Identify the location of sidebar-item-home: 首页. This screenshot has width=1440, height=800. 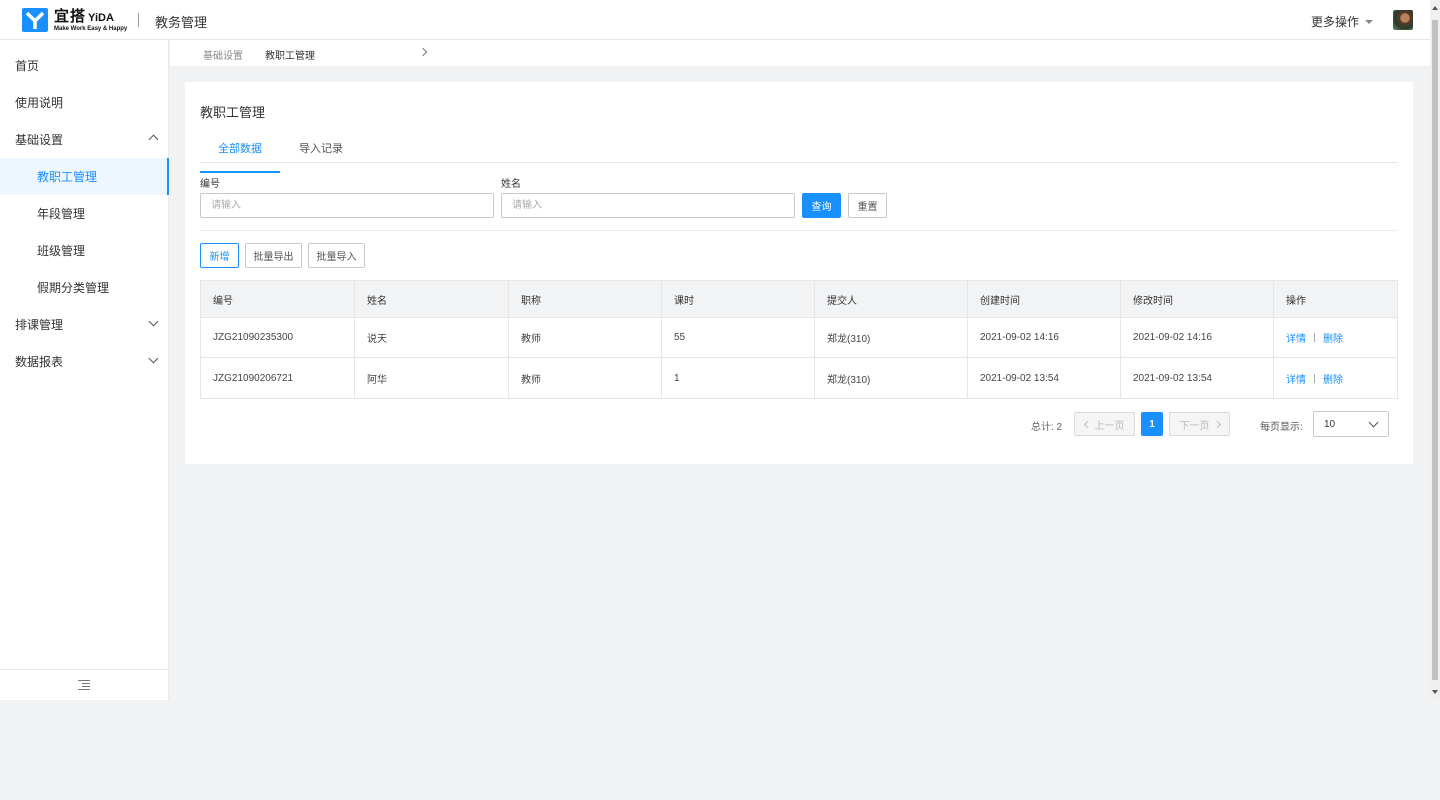
(84, 65).